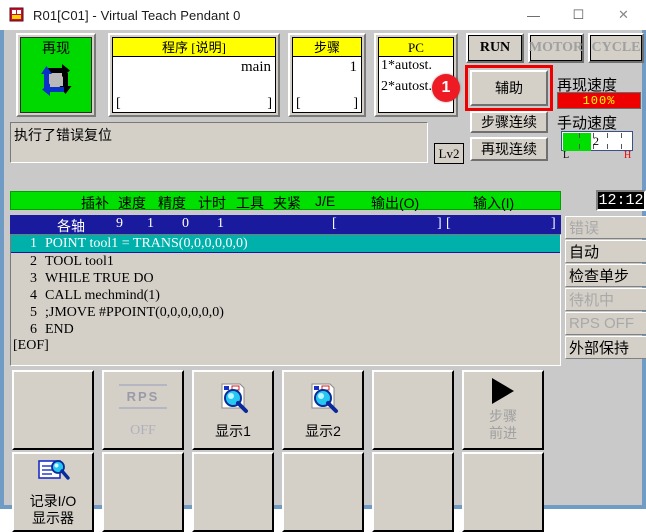  Describe the element at coordinates (325, 201) in the screenshot. I see `menu-item-6: J/E` at that location.